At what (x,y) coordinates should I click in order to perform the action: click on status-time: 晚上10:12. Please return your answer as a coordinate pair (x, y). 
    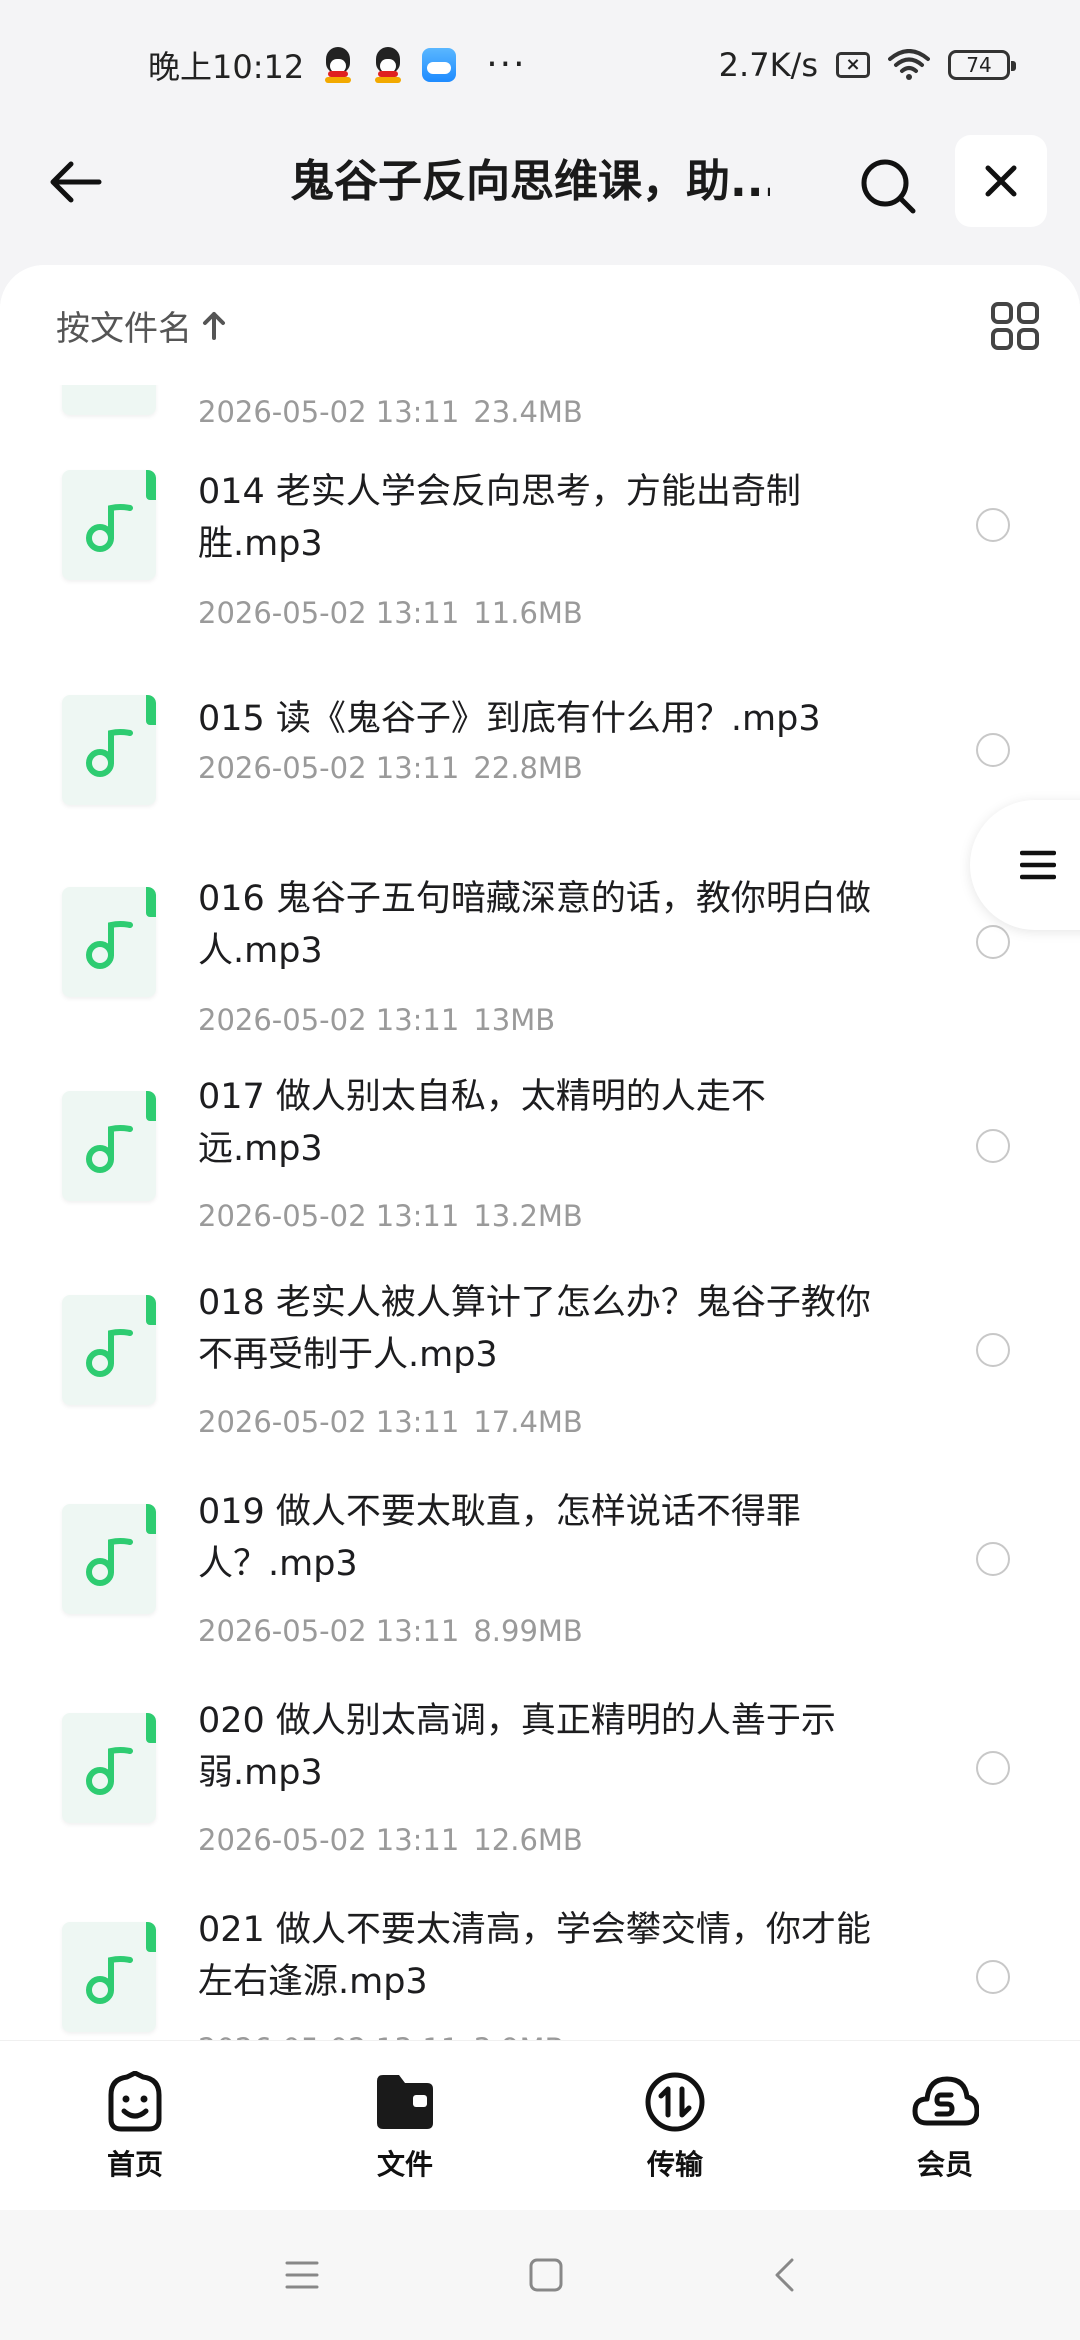
    Looking at the image, I should click on (226, 67).